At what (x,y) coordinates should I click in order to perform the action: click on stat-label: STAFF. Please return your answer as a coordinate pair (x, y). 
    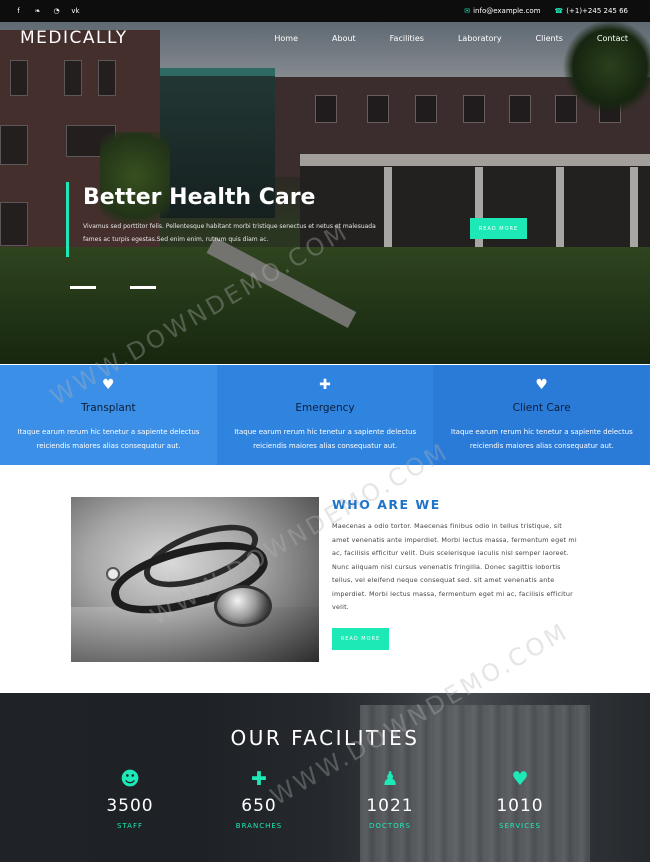
    Looking at the image, I should click on (130, 826).